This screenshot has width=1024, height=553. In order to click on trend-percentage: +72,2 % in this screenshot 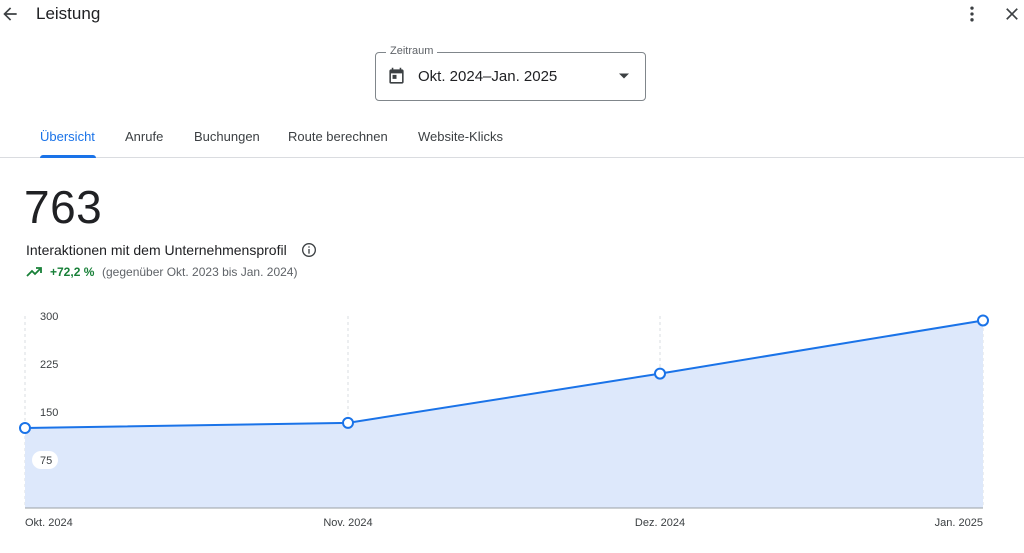, I will do `click(72, 272)`.